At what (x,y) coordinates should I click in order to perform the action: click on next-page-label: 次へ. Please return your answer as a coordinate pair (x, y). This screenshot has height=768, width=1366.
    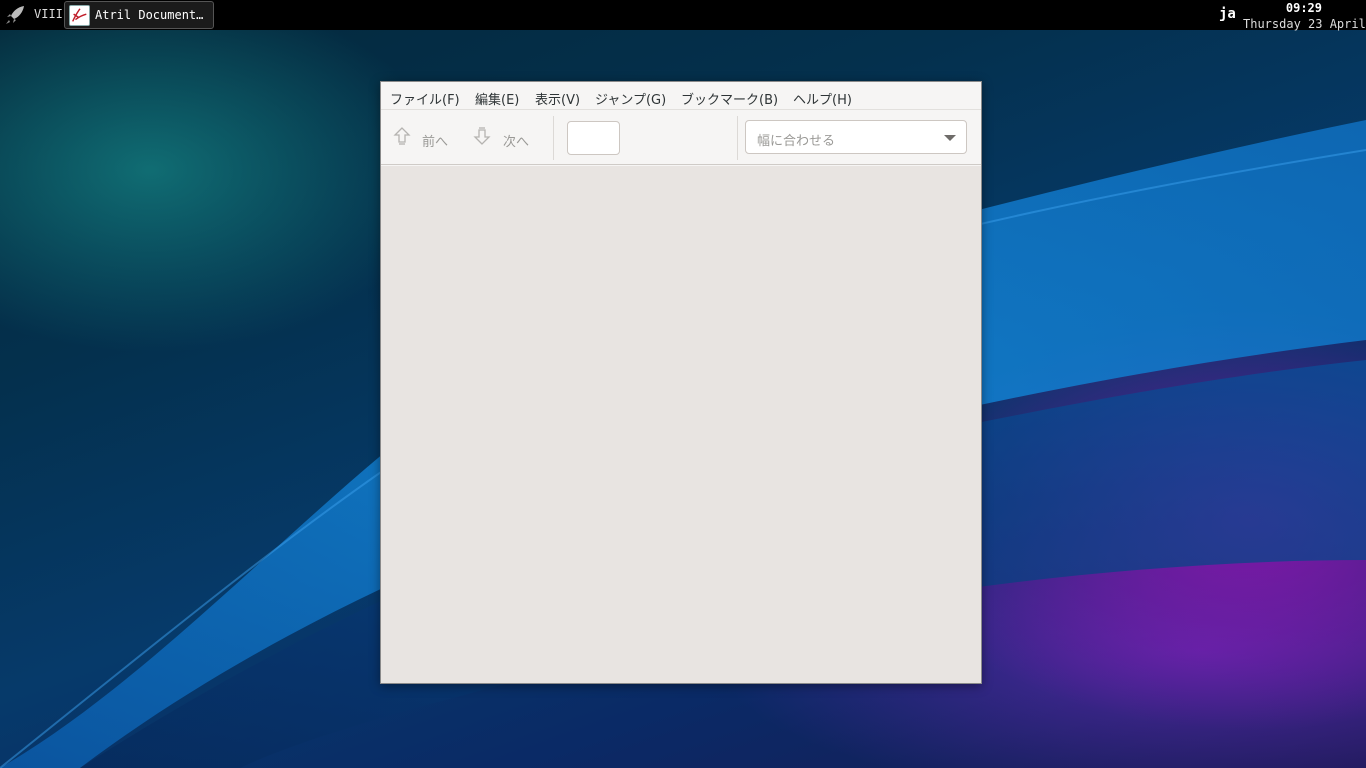
    Looking at the image, I should click on (516, 142).